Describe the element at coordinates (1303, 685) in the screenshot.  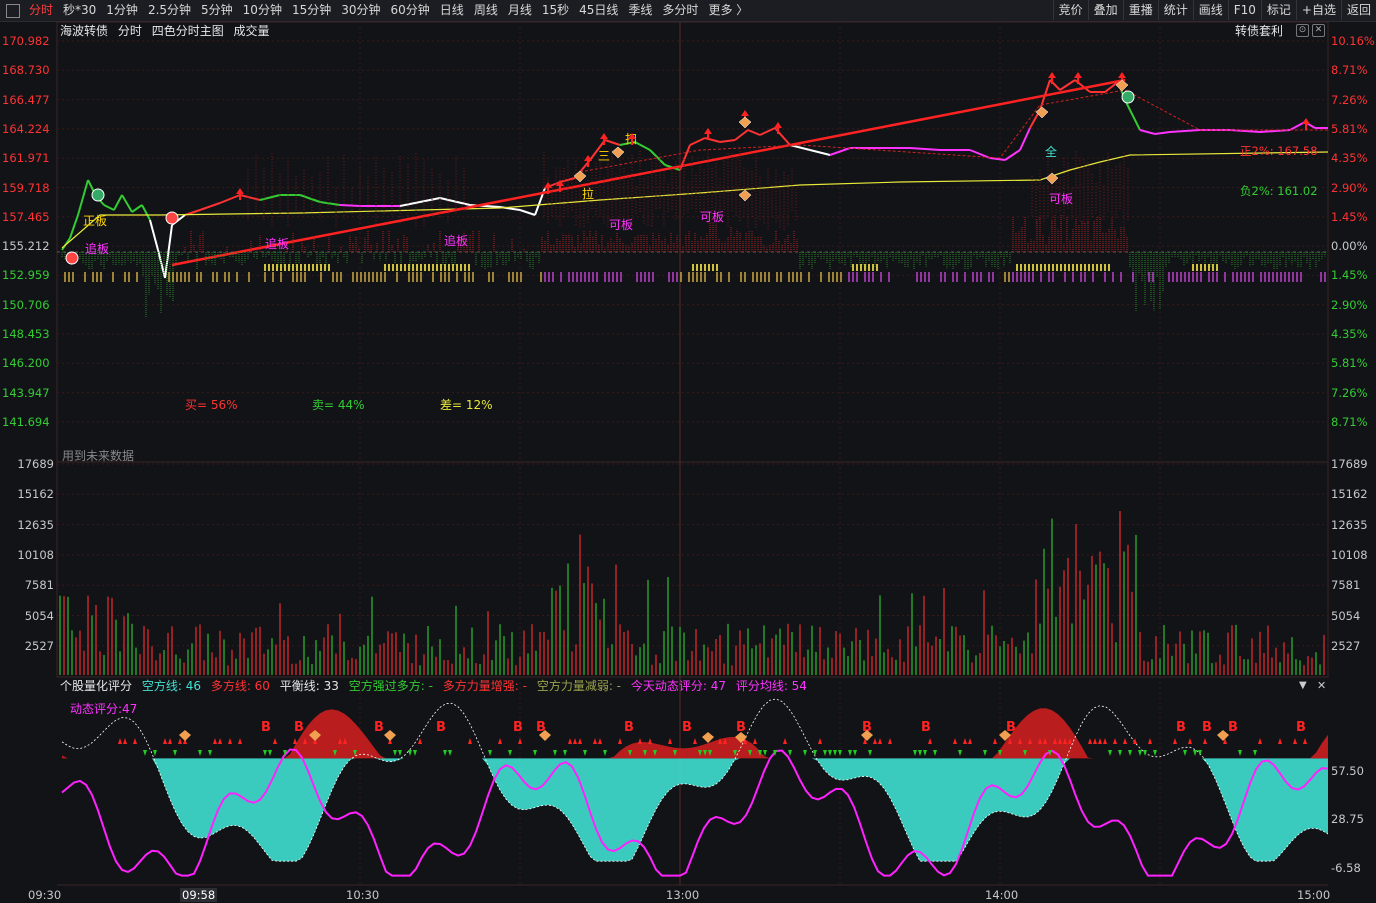
I see `dropdown-icon: ▼` at that location.